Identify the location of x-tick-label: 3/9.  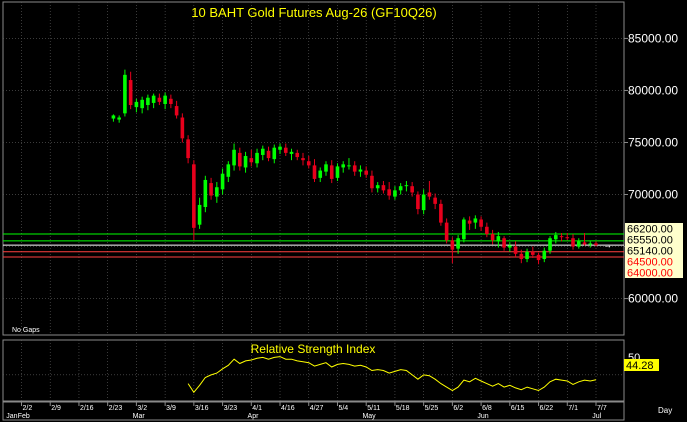
(171, 408).